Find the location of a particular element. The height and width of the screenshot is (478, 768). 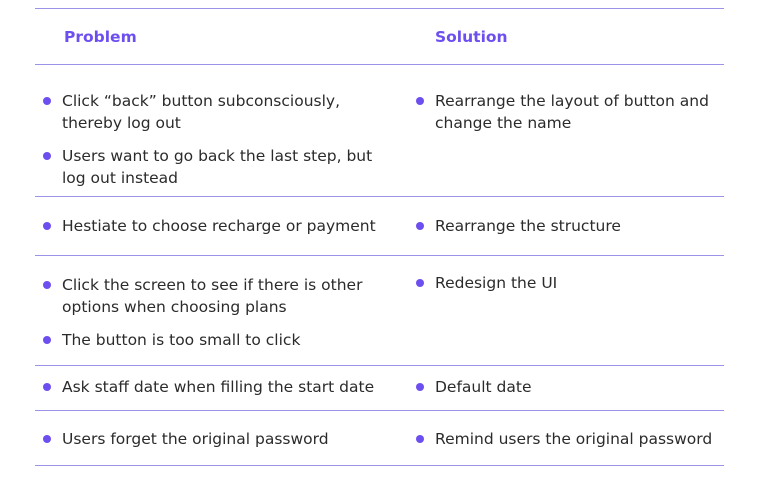

problem-text: Users forget the original password is located at coordinates (195, 439).